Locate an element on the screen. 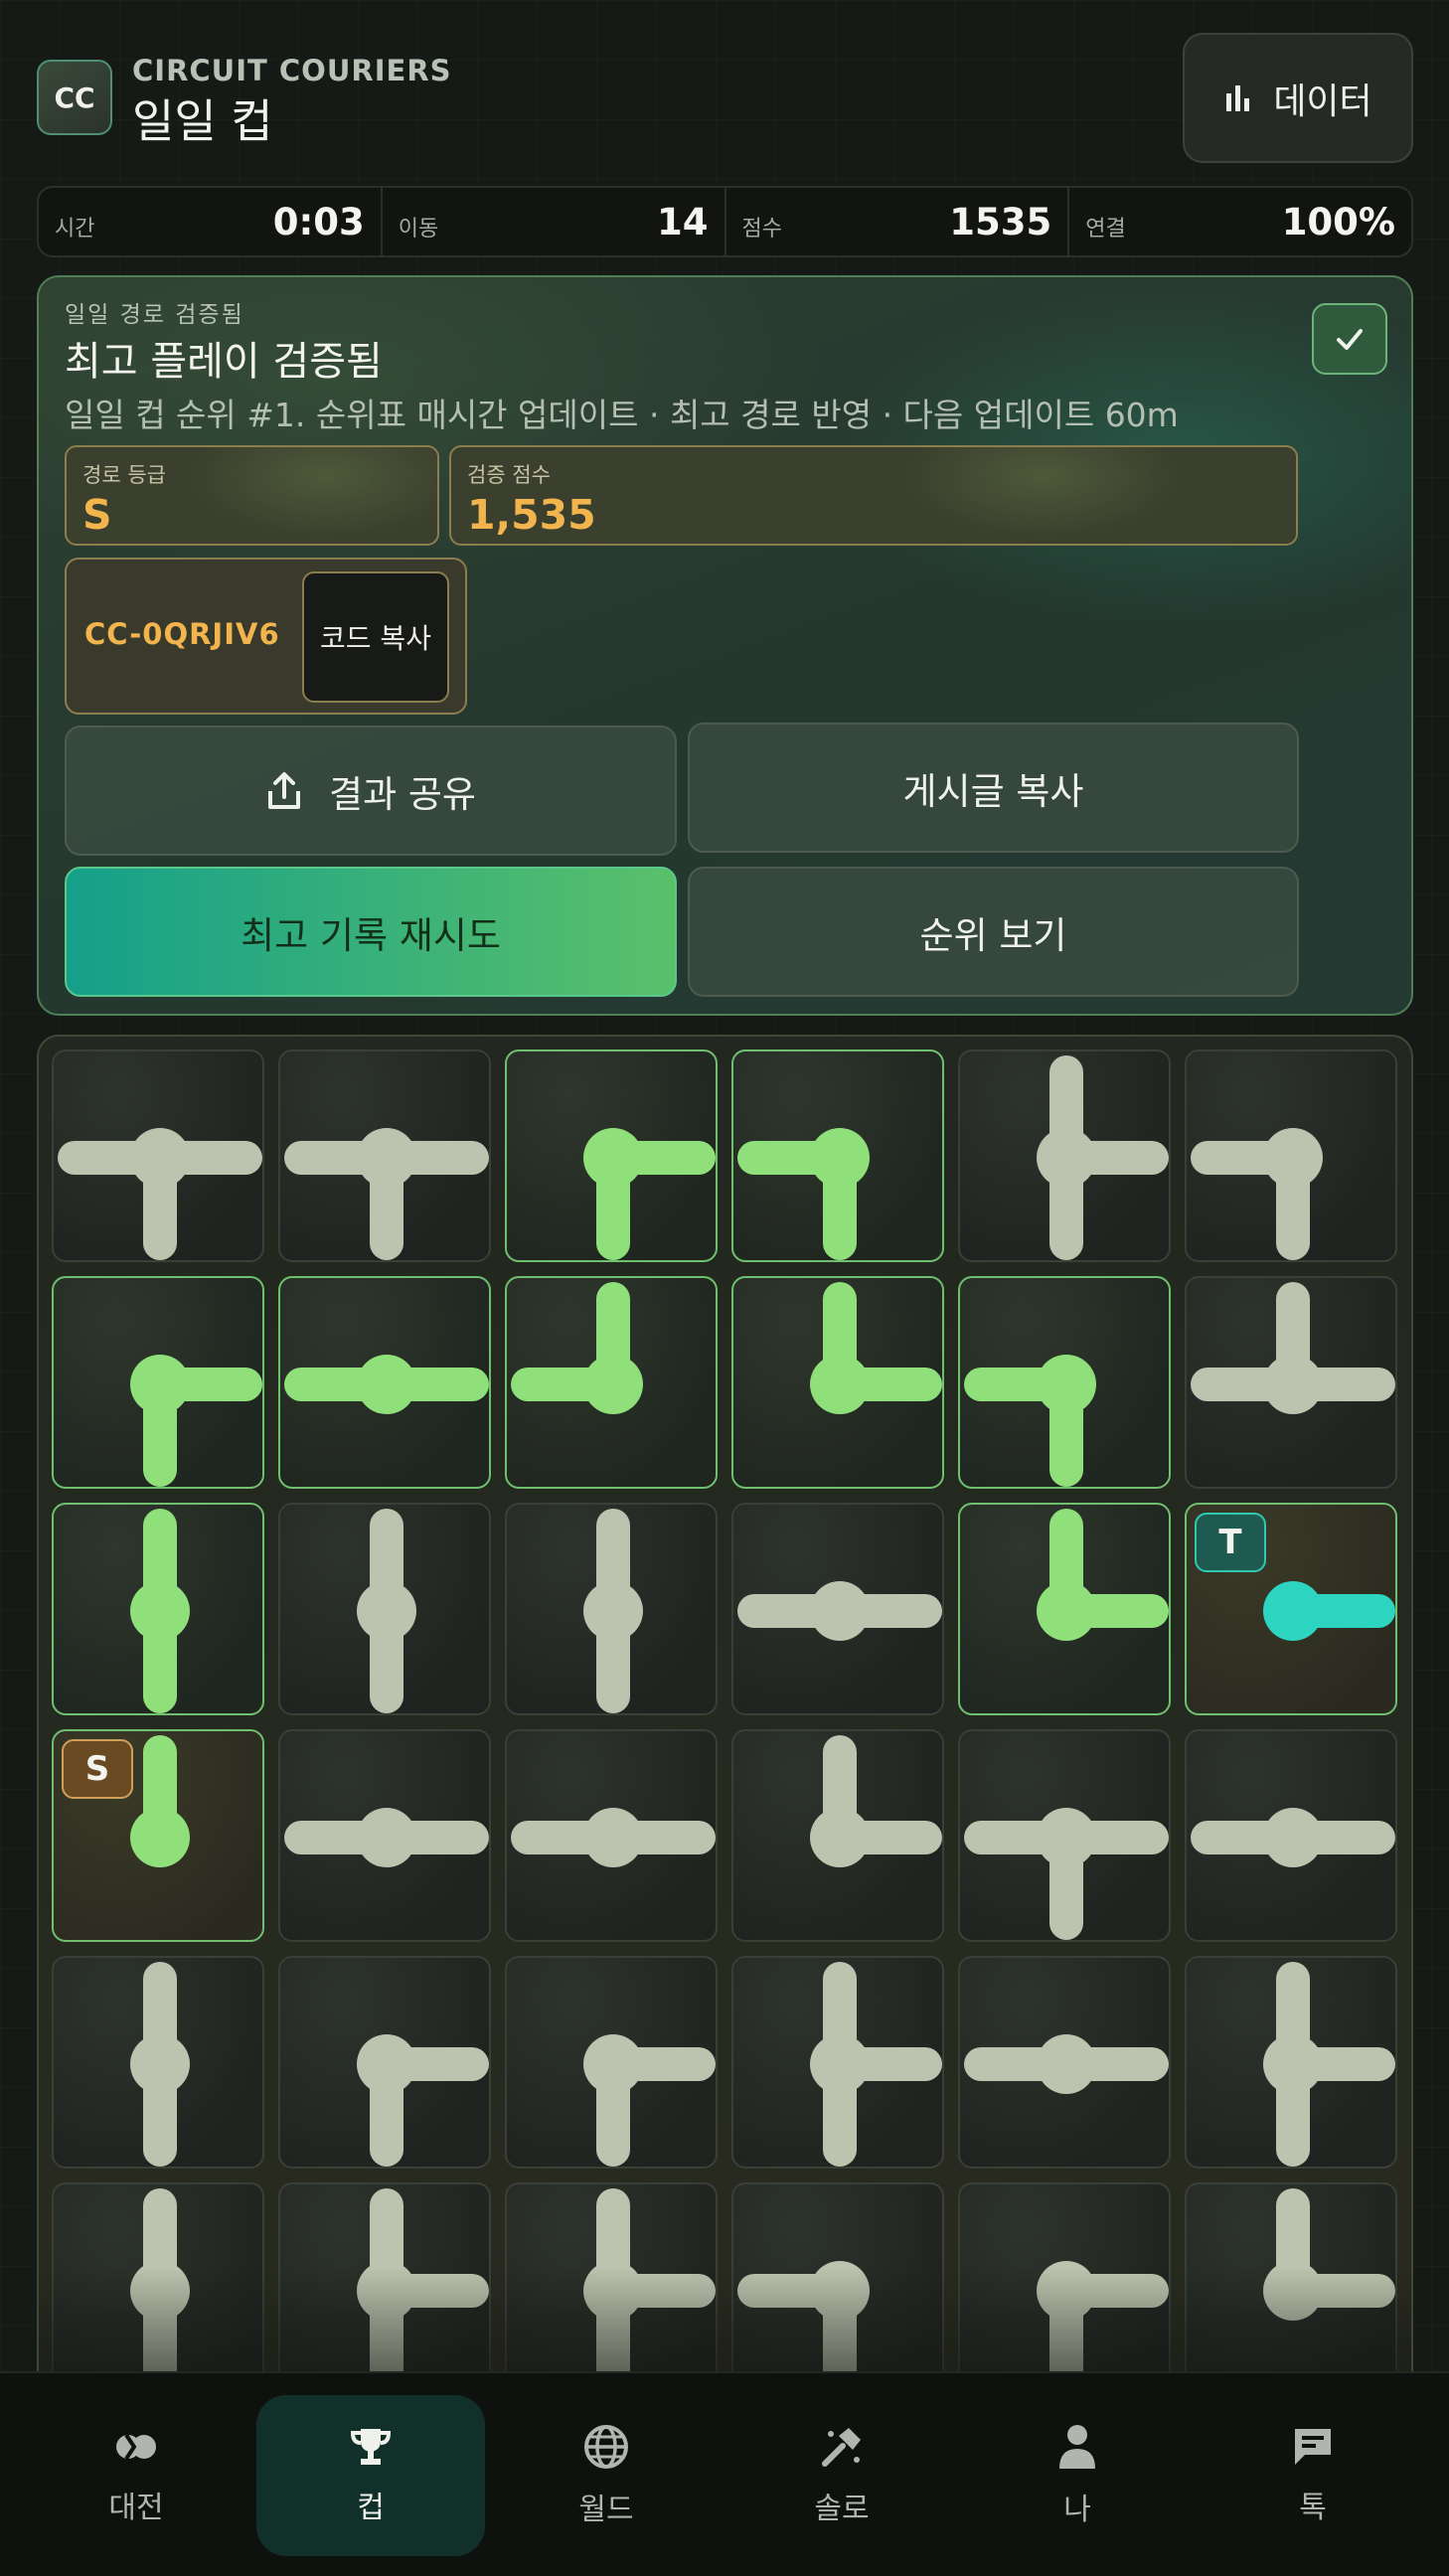 This screenshot has height=2576, width=1449. nav-cup: 컵 is located at coordinates (370, 2475).